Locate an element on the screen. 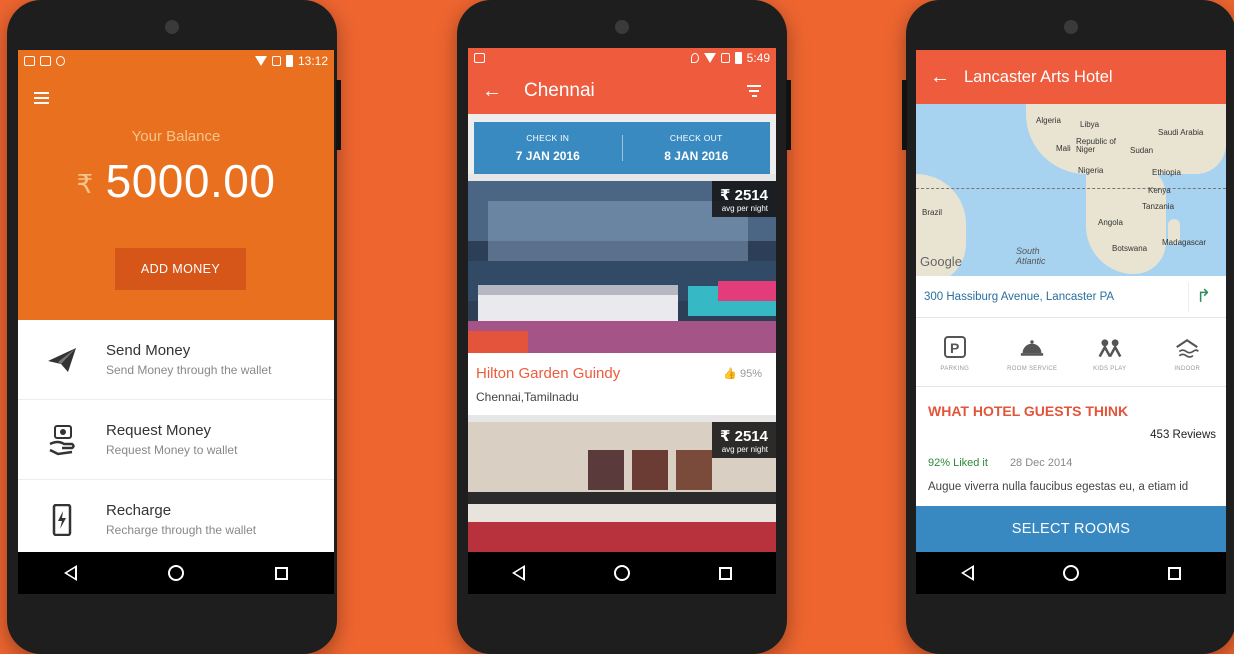  page-title: Chennai is located at coordinates (559, 90).